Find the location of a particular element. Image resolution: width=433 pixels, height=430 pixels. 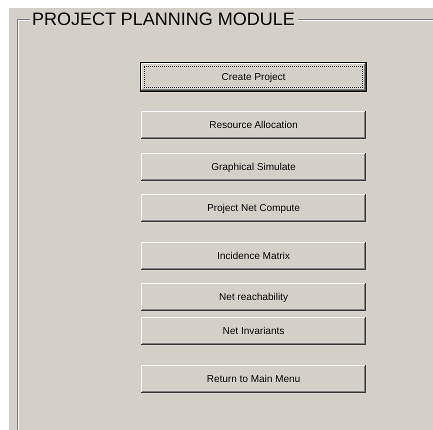

menu-button: Graphical Simulate is located at coordinates (253, 167).